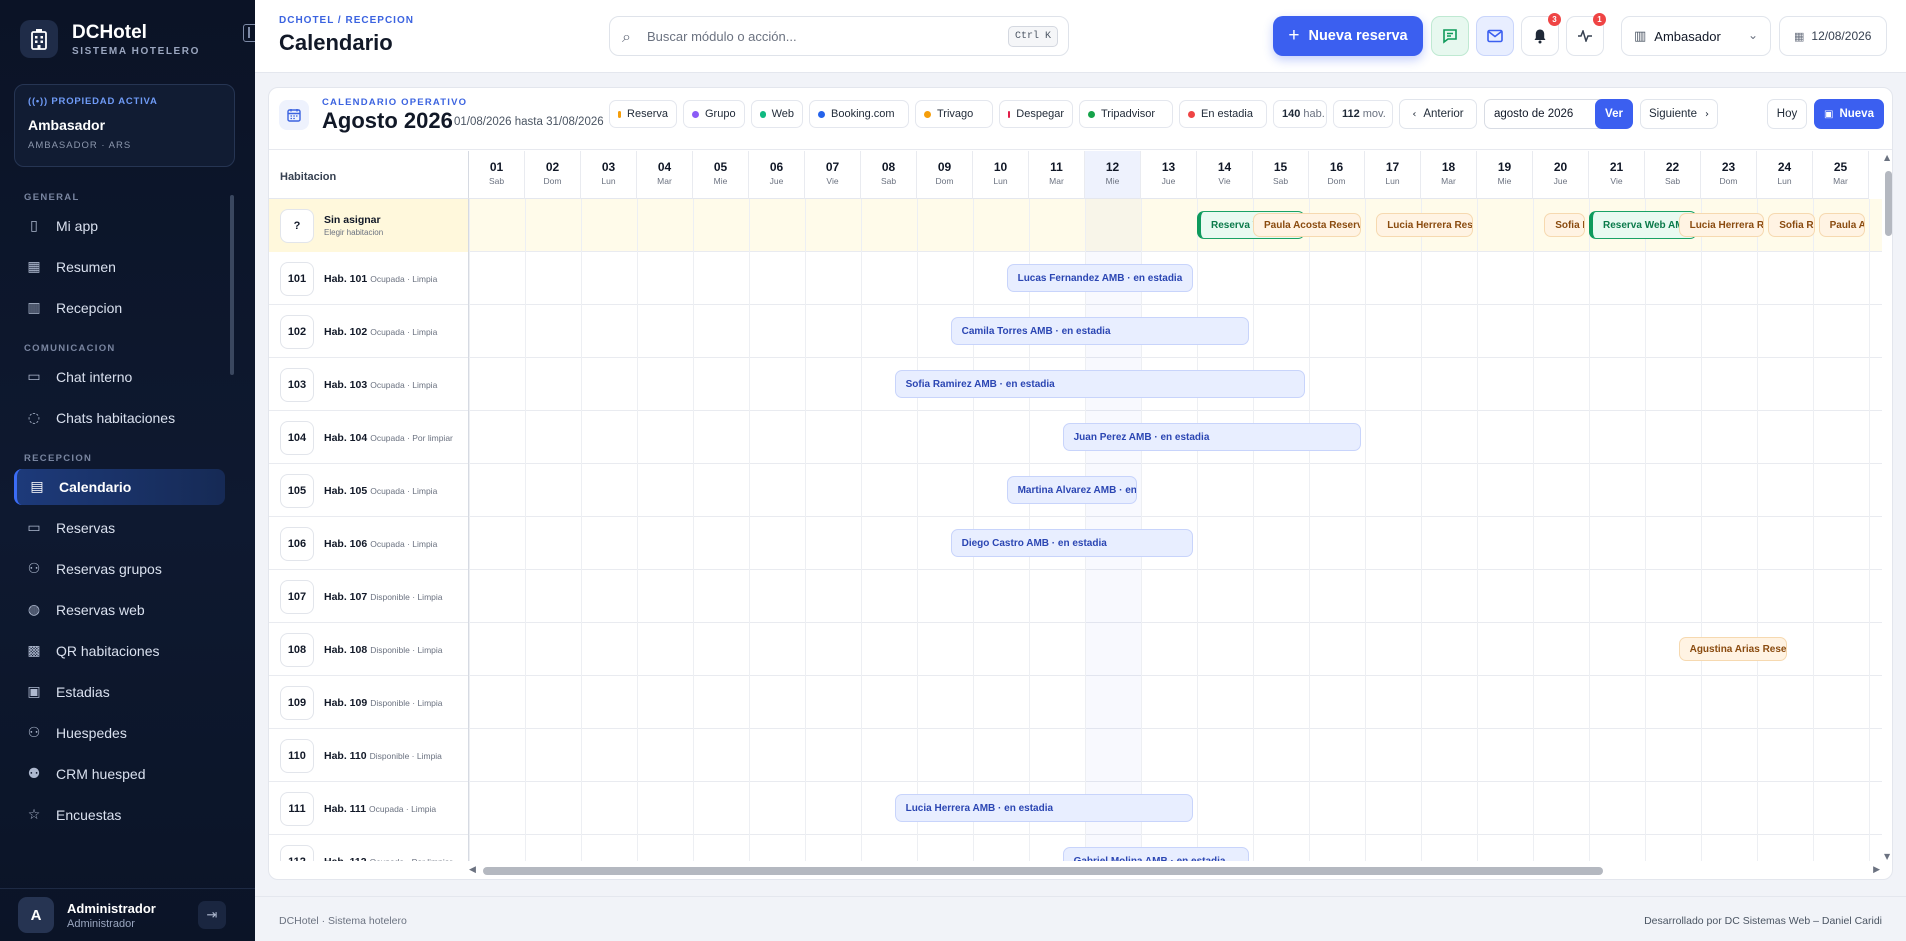 The width and height of the screenshot is (1906, 941). What do you see at coordinates (369, 278) in the screenshot?
I see `room-cell: 101 Hab. 101 Ocupada · Limpia` at bounding box center [369, 278].